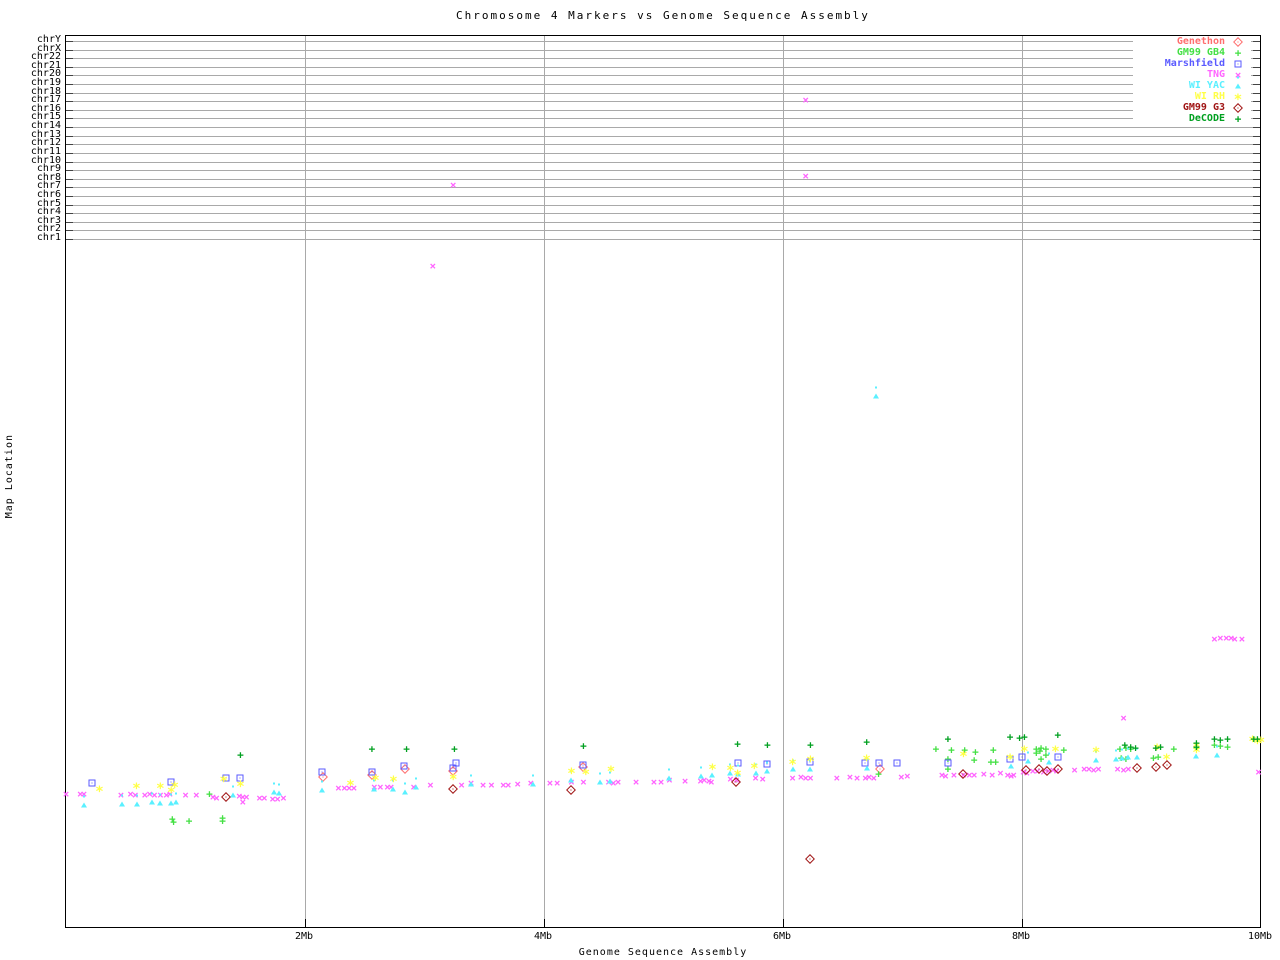 The width and height of the screenshot is (1280, 960). Describe the element at coordinates (1200, 52) in the screenshot. I see `legend-label-gm99-gb4: GM99 GB4` at that location.